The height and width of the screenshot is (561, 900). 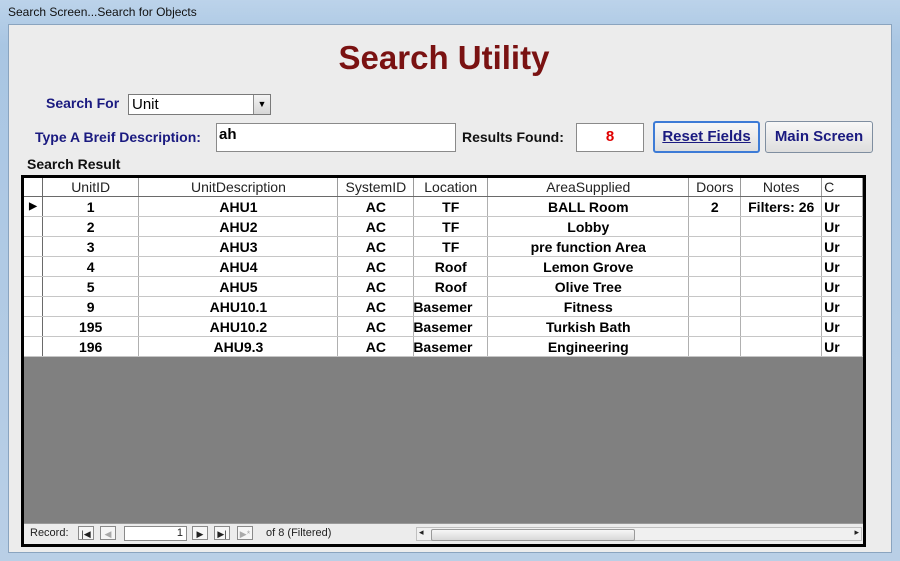 I want to click on cell-unitdescription: AHU9.3, so click(x=238, y=346).